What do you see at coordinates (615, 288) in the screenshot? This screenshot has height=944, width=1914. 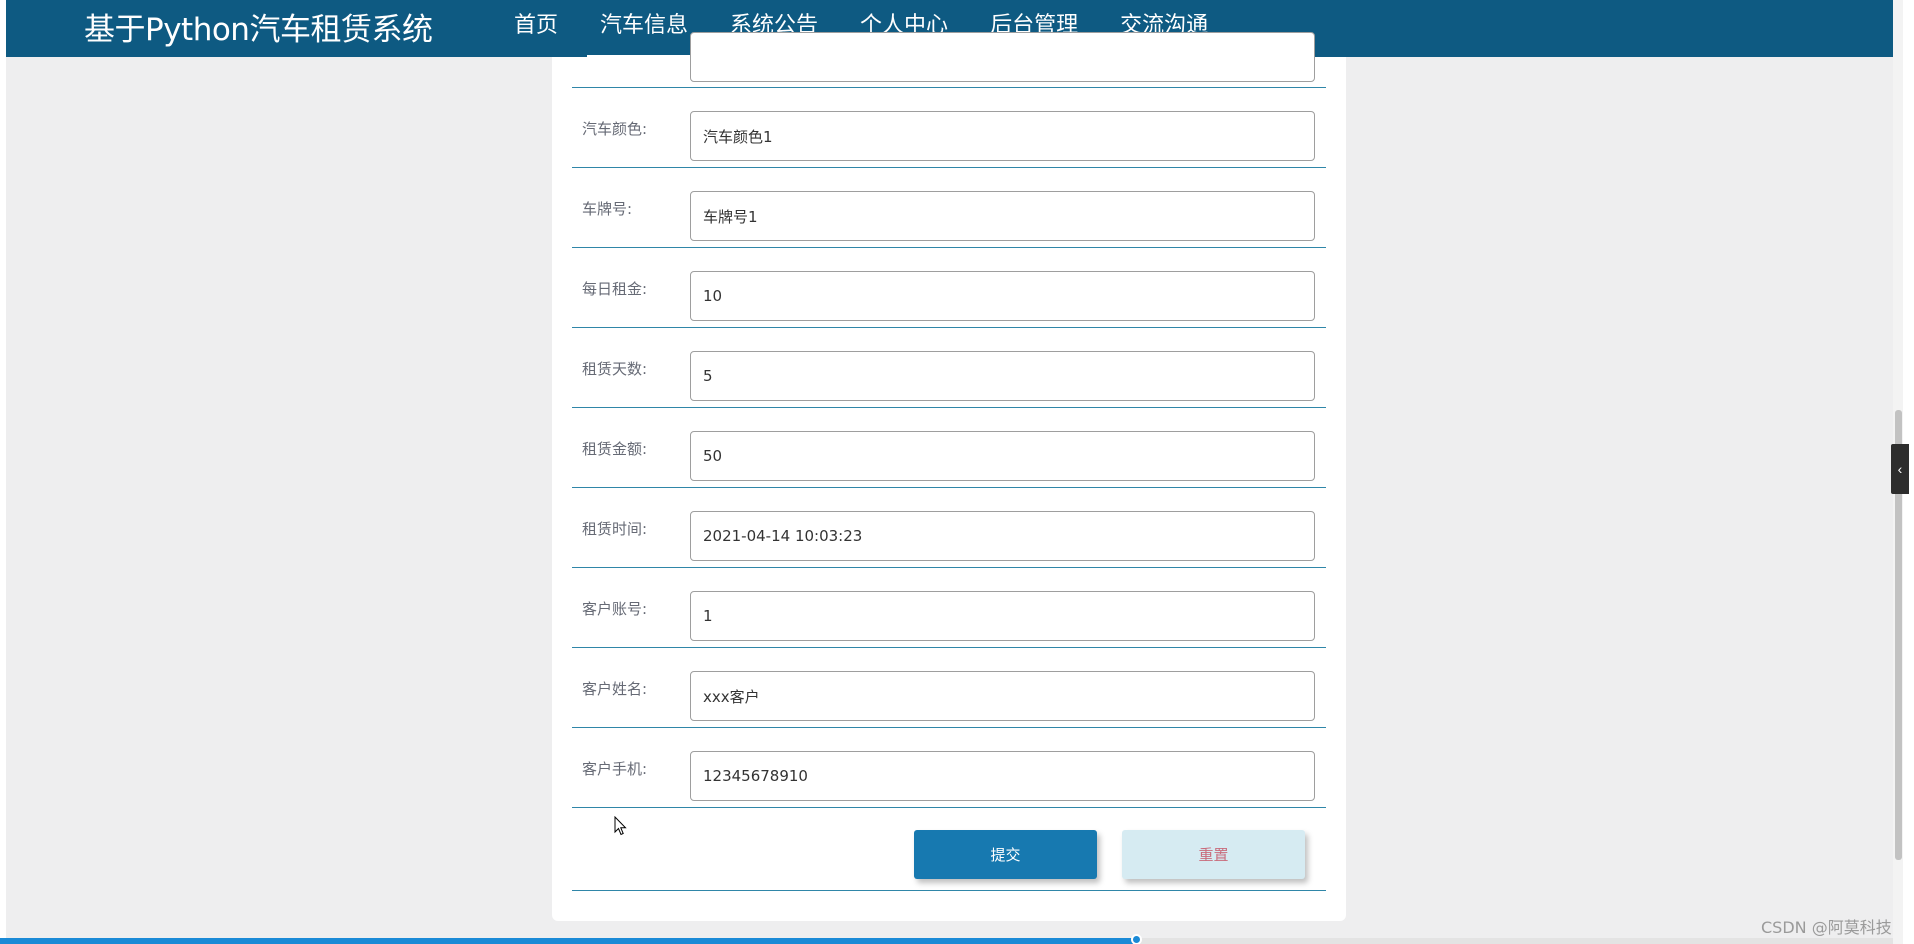 I see `daily-rent-label: 每日租金:` at bounding box center [615, 288].